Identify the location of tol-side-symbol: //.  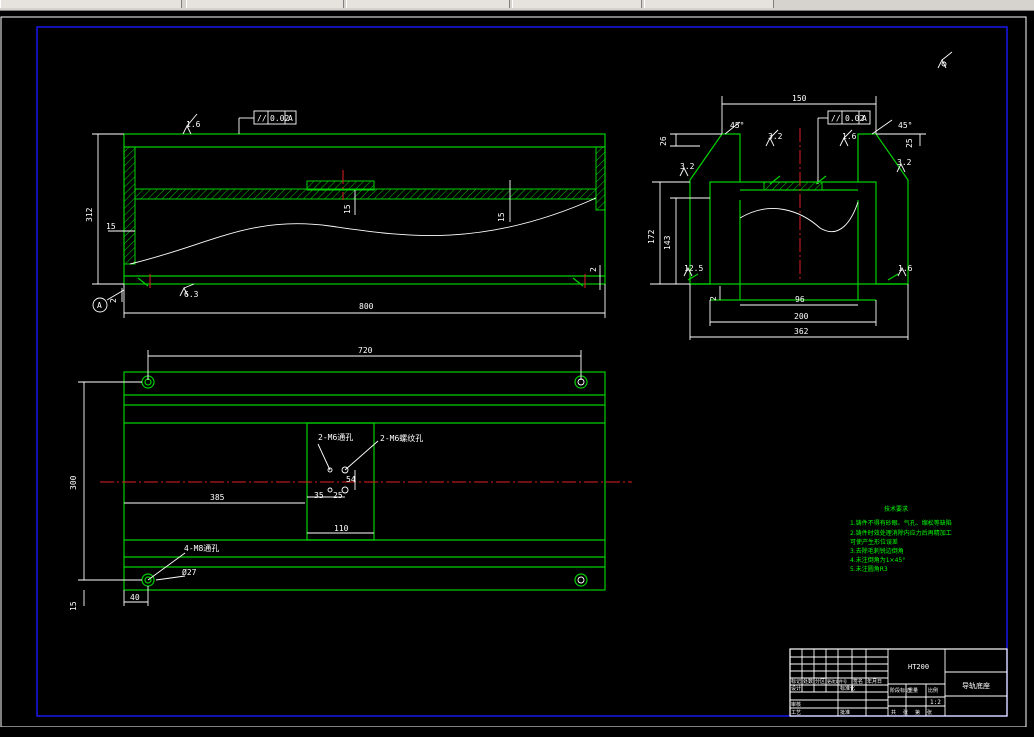
(836, 118).